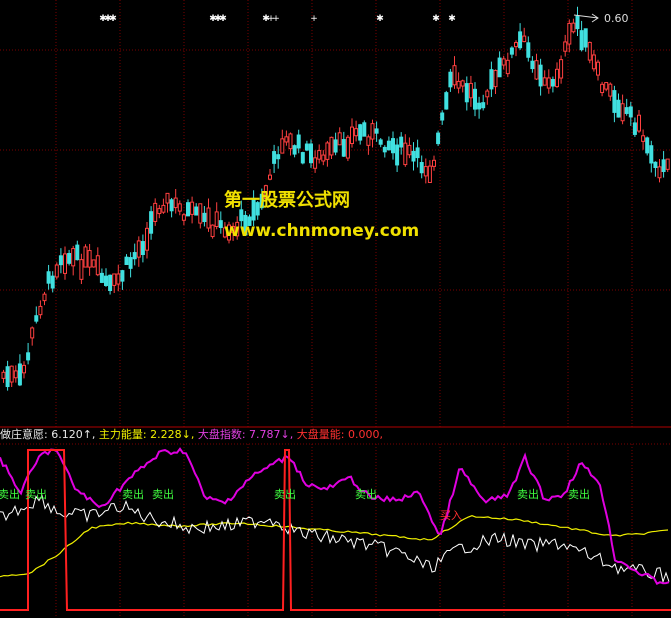 This screenshot has width=671, height=618. Describe the element at coordinates (451, 515) in the screenshot. I see `buy-signal-label: 买入` at that location.